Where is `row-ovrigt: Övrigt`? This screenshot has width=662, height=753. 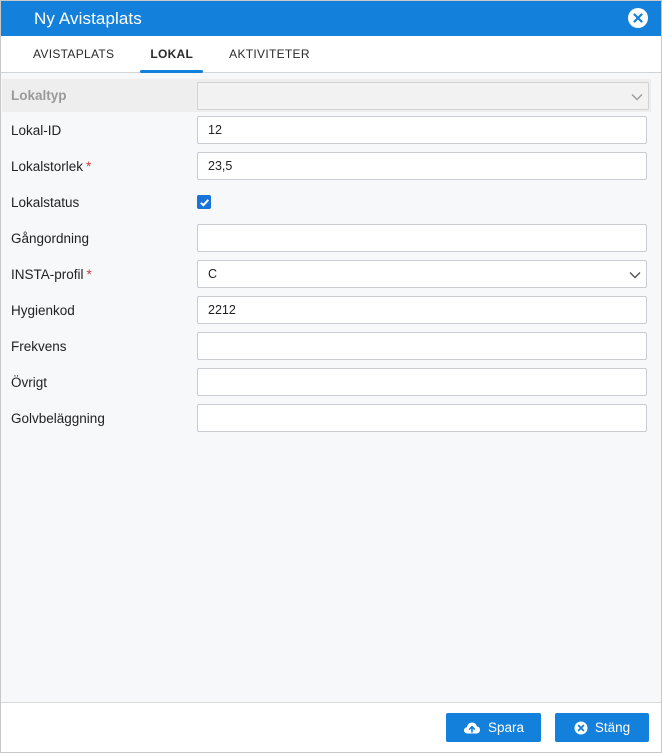
row-ovrigt: Övrigt is located at coordinates (331, 382).